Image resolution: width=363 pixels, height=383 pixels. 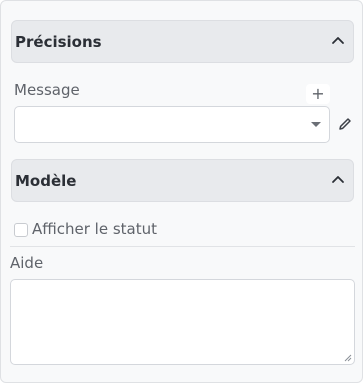 What do you see at coordinates (182, 41) in the screenshot?
I see `precisions-section-header: Précisions` at bounding box center [182, 41].